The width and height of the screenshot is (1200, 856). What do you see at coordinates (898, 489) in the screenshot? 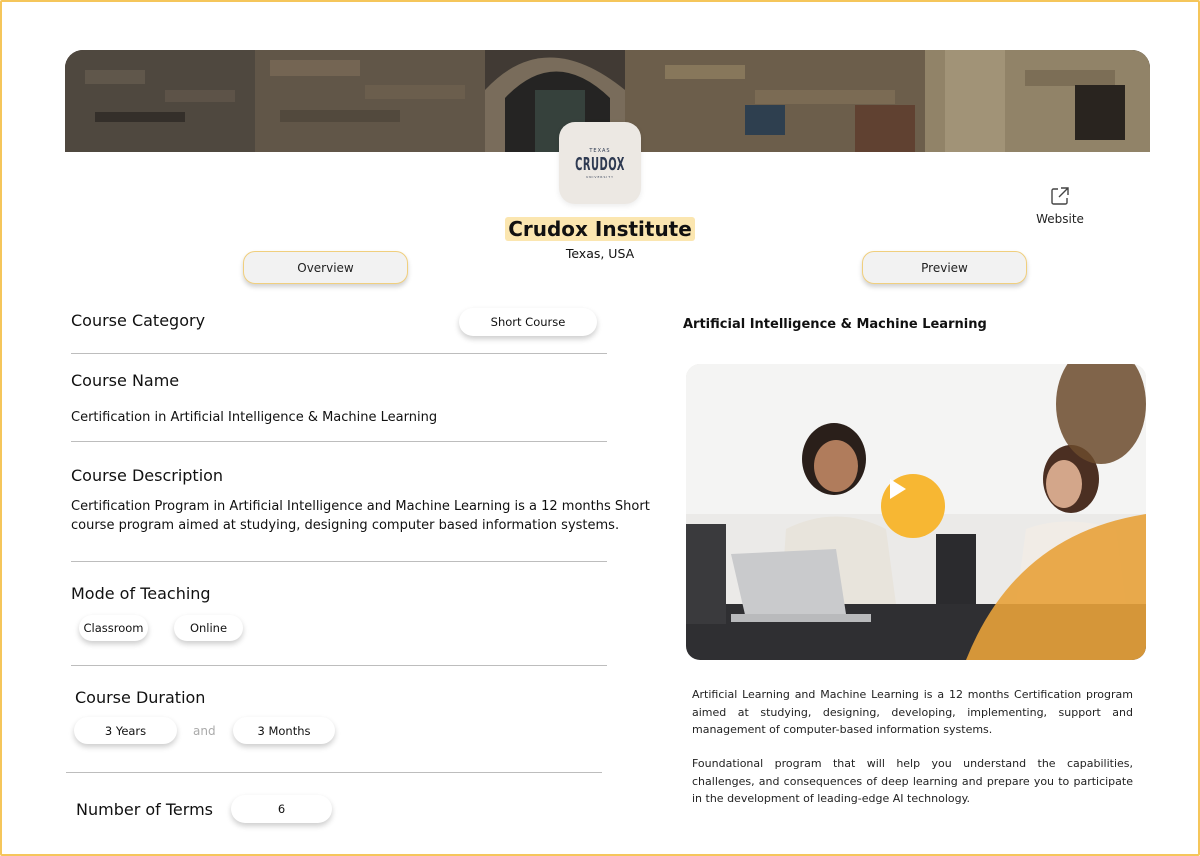
I see `play-icon` at bounding box center [898, 489].